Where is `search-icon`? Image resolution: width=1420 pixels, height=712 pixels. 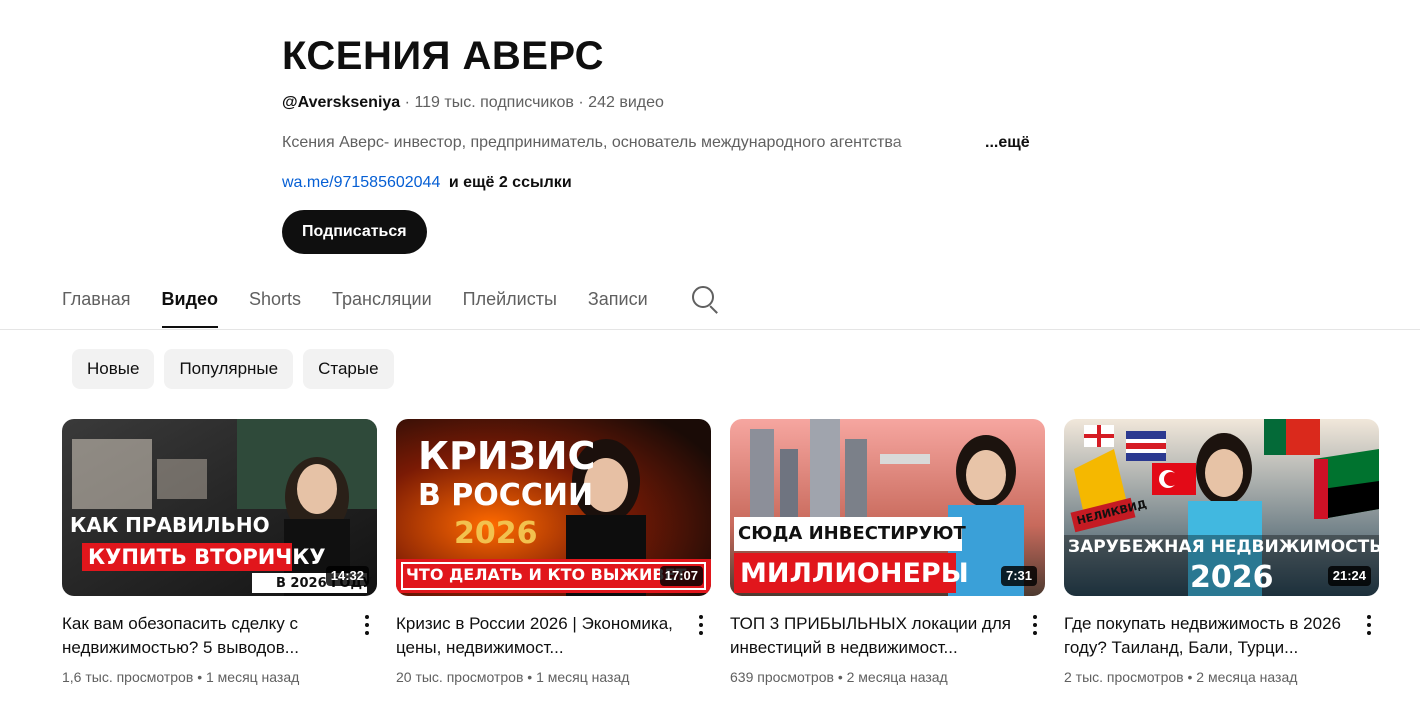
search-icon is located at coordinates (706, 300).